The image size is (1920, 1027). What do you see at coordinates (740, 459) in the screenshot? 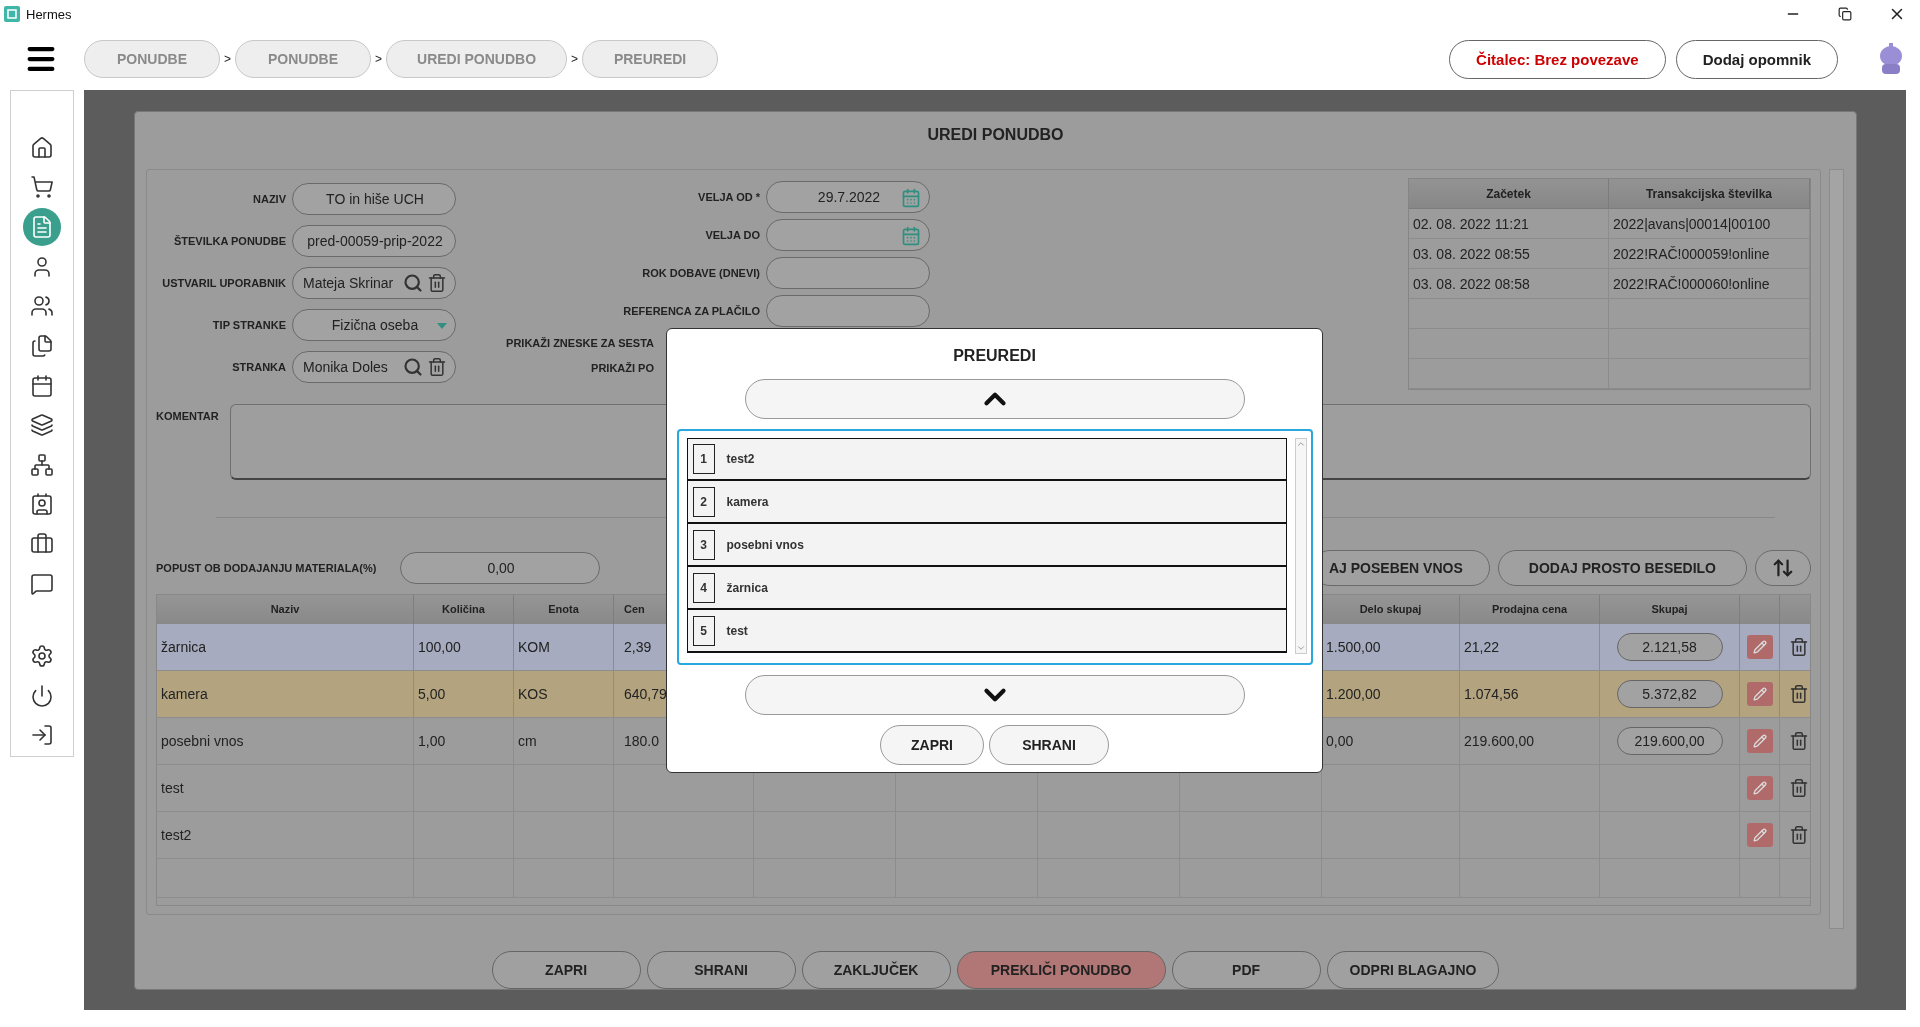
I see `item-label: test2` at bounding box center [740, 459].